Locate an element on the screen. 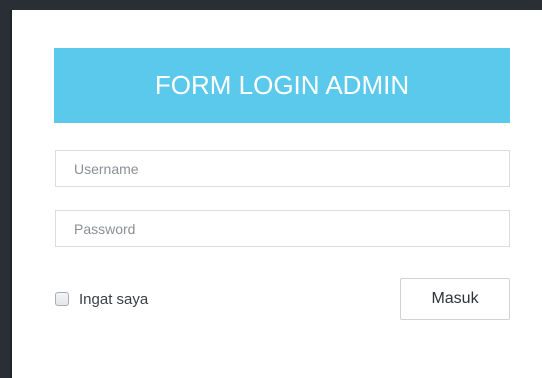  username-input is located at coordinates (282, 168).